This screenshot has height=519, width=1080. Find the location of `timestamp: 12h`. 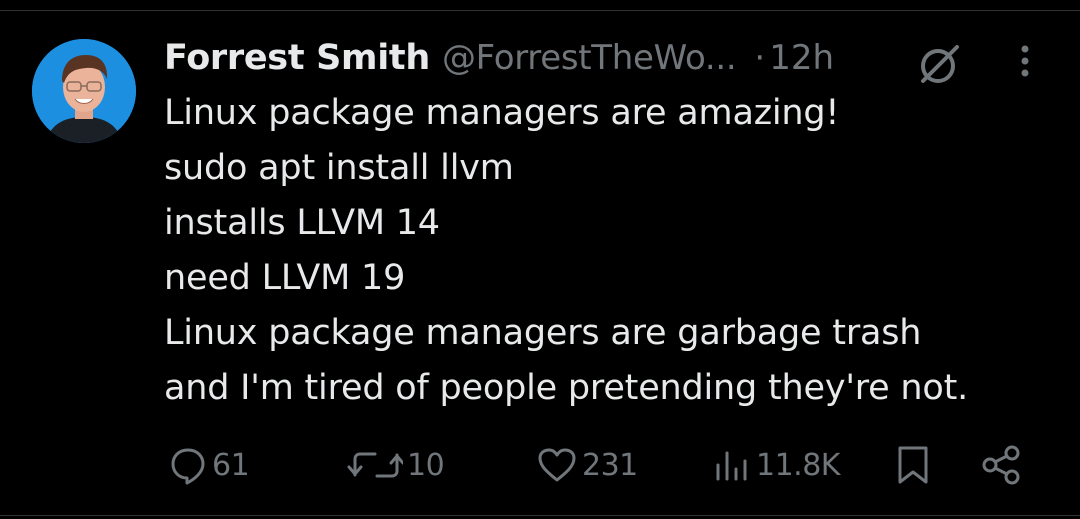

timestamp: 12h is located at coordinates (801, 58).